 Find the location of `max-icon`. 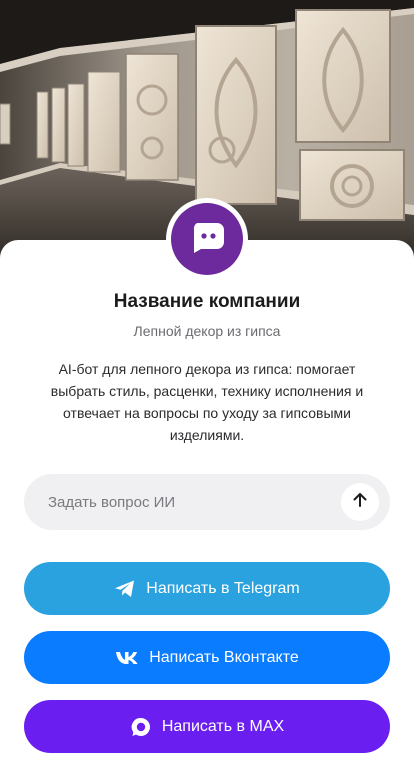

max-icon is located at coordinates (141, 727).